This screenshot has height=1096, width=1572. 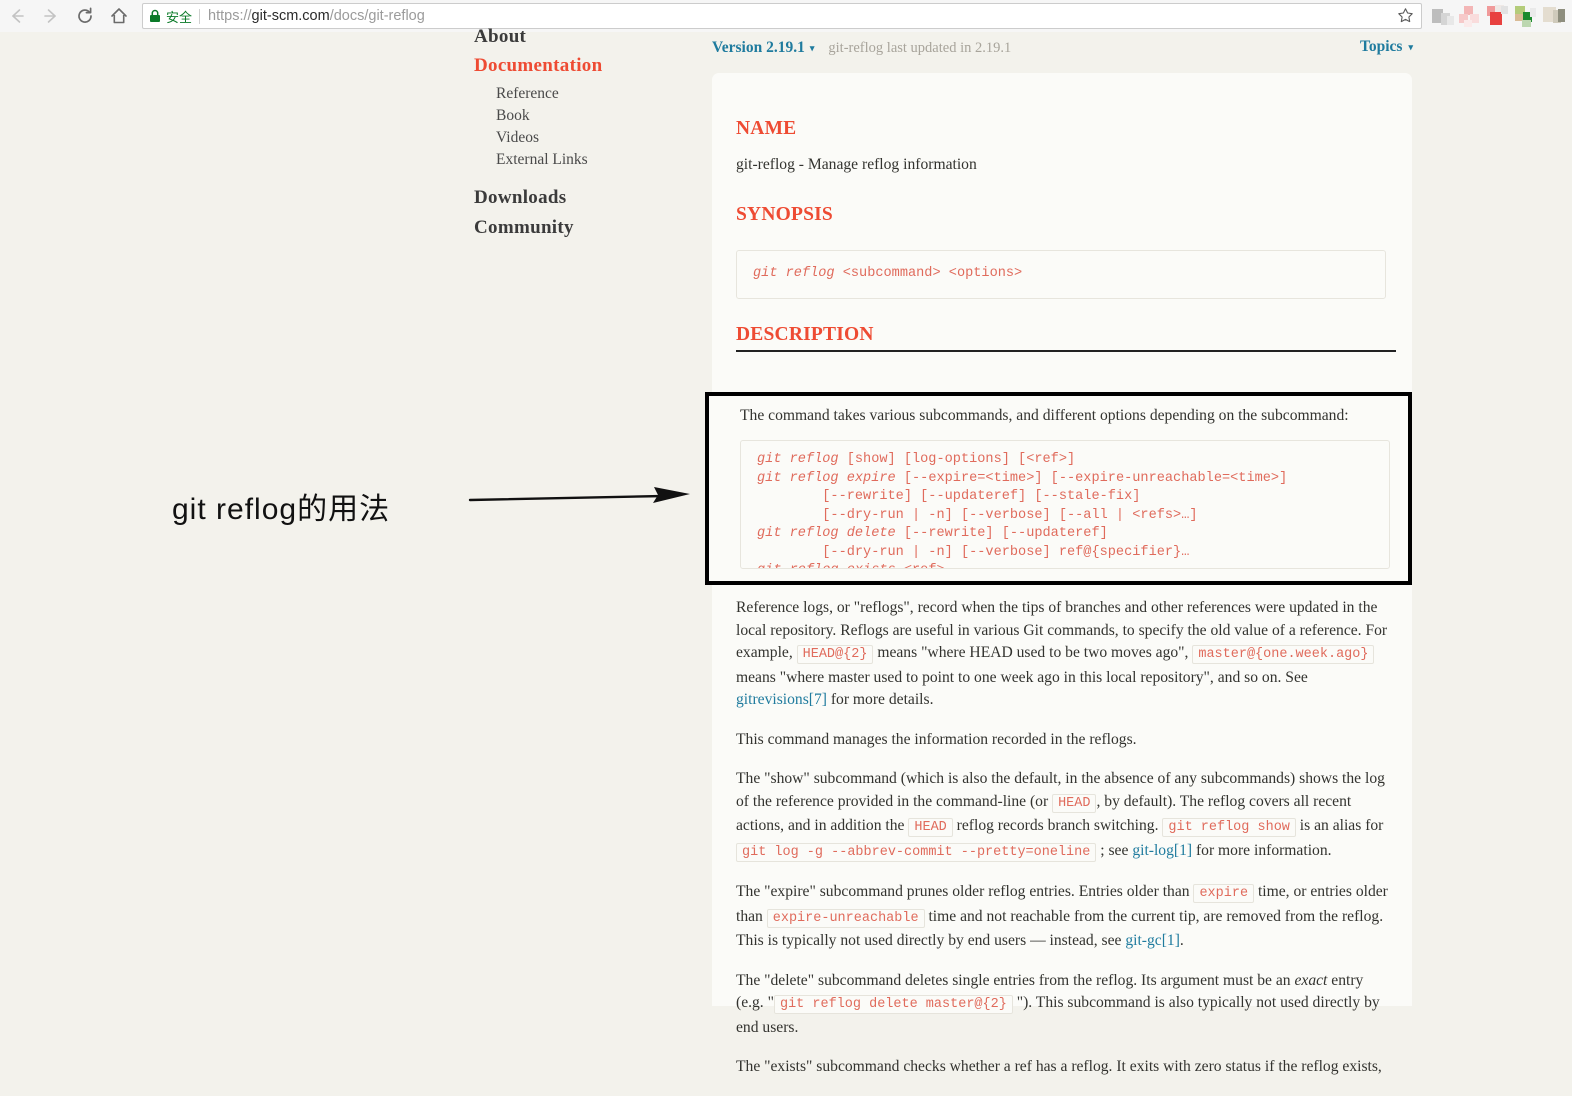 What do you see at coordinates (1311, 980) in the screenshot?
I see `emphasis-exact: exact` at bounding box center [1311, 980].